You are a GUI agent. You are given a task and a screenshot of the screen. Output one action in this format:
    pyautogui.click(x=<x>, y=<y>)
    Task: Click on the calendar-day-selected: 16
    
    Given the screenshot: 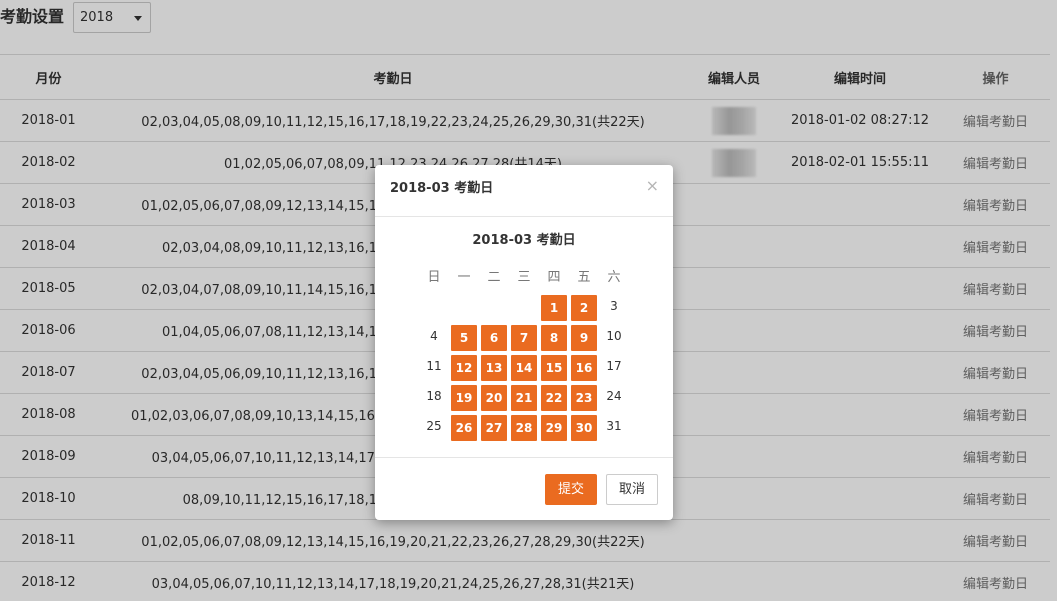 What is the action you would take?
    pyautogui.click(x=584, y=368)
    